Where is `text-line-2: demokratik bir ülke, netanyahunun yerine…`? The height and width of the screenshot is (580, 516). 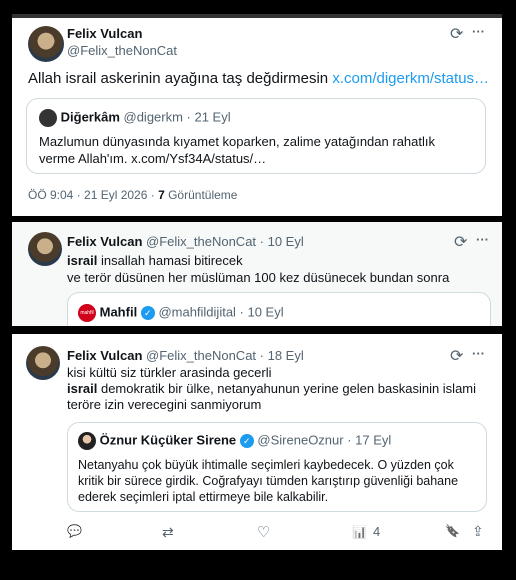
text-line-2: demokratik bir ülke, netanyahunun yerine… is located at coordinates (272, 396).